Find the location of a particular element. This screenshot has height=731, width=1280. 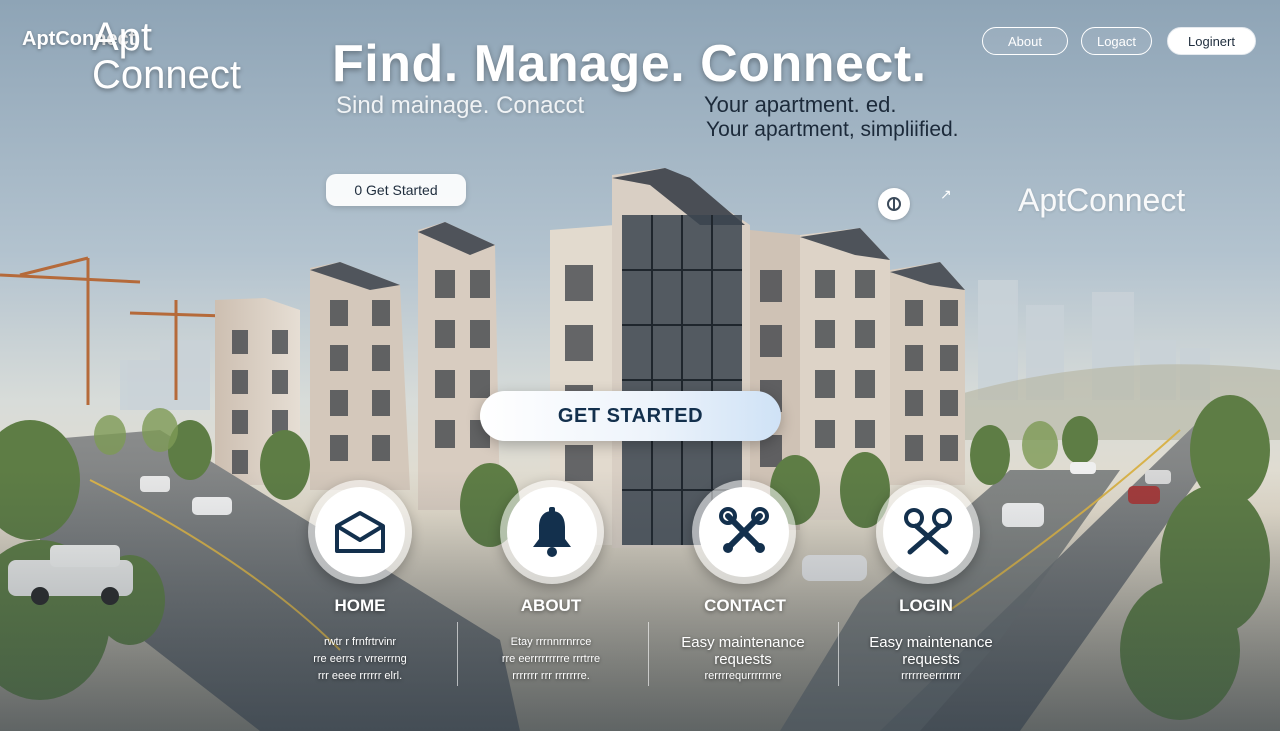

description-line: rrr eeee rrrrrr elrl. is located at coordinates (360, 676).